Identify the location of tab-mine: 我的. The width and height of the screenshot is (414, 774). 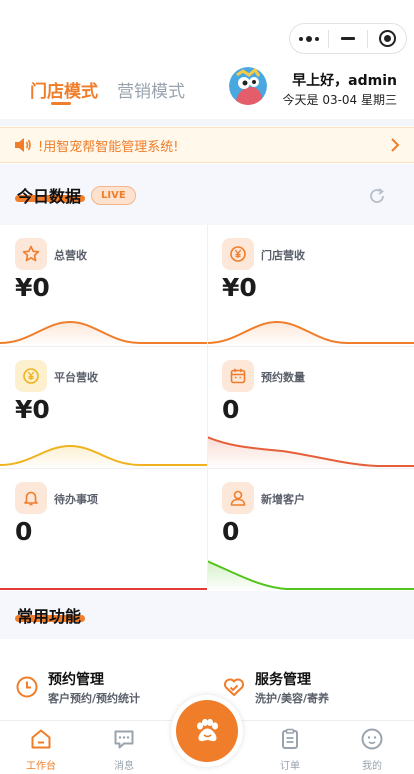
(372, 749).